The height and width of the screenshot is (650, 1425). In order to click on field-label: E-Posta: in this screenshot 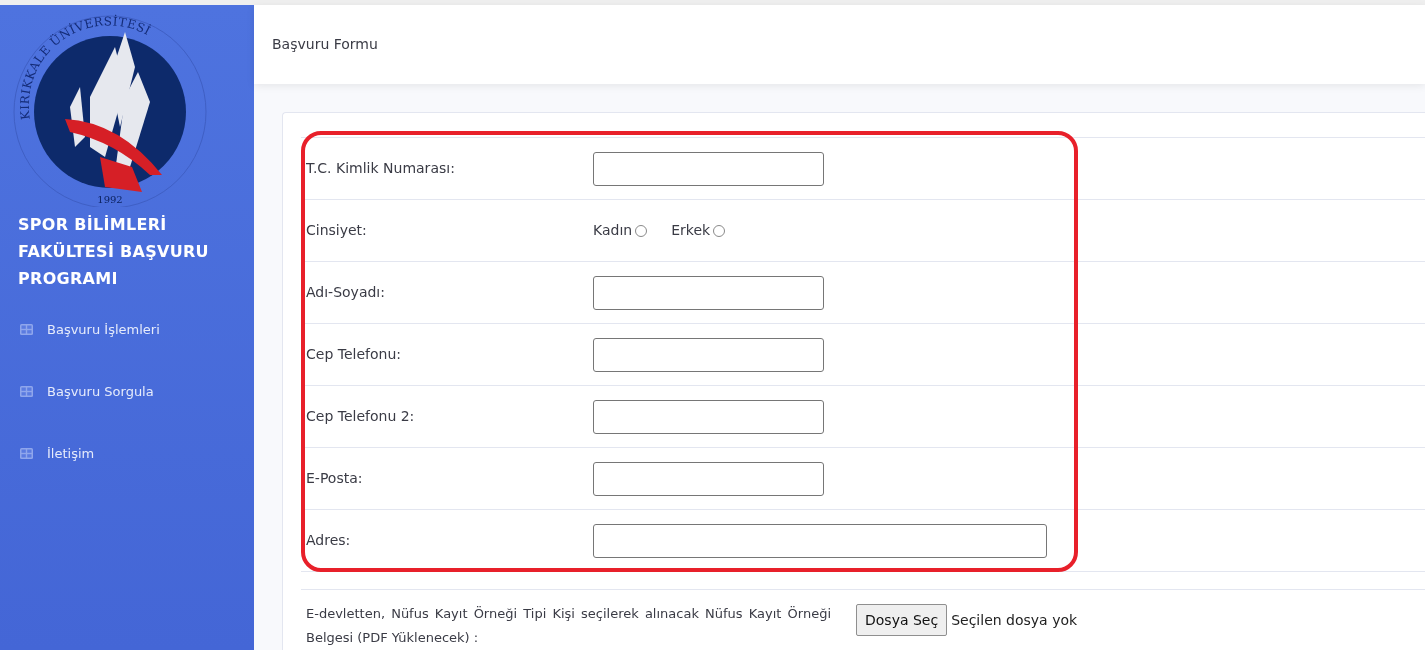, I will do `click(335, 478)`.